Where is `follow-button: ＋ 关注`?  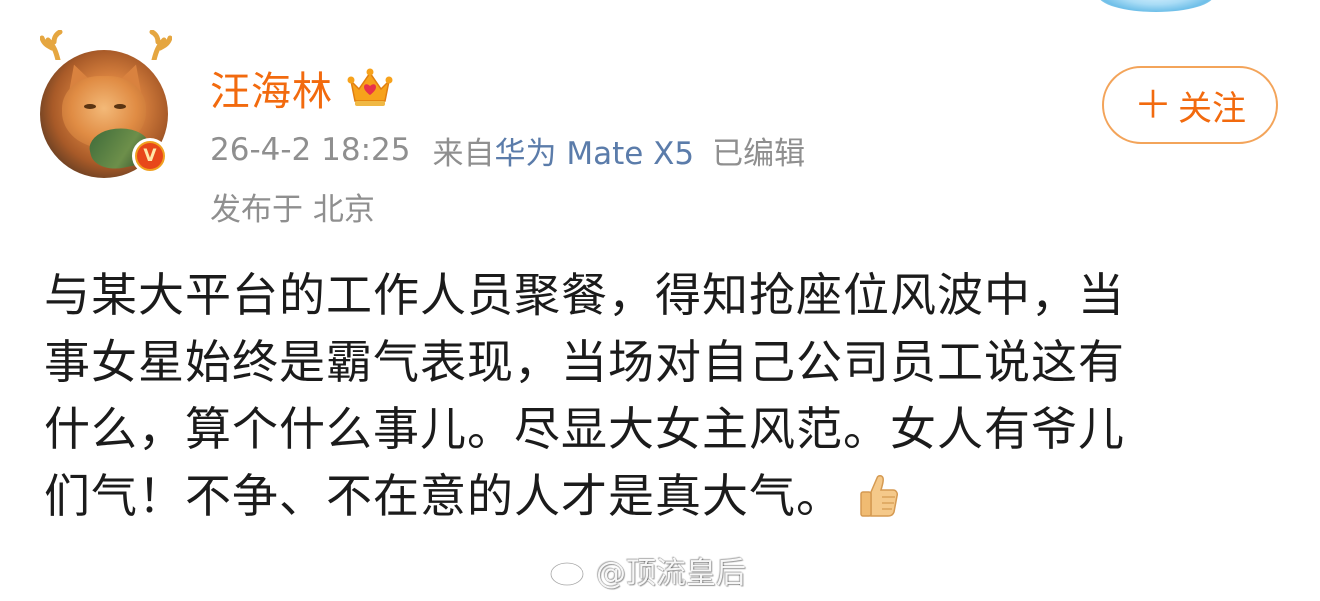 follow-button: ＋ 关注 is located at coordinates (1190, 105).